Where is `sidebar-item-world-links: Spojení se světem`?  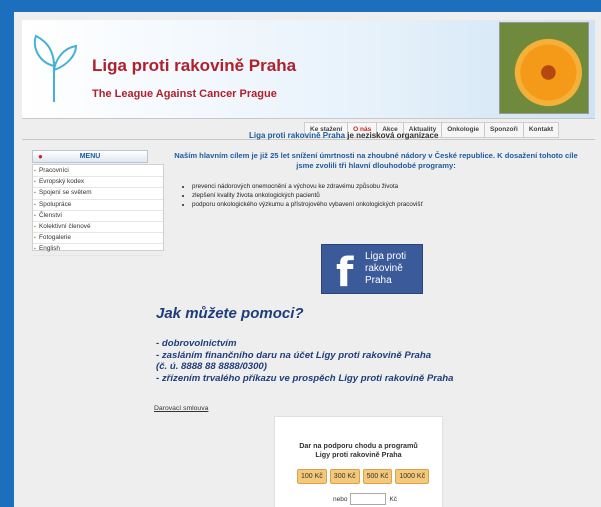 sidebar-item-world-links: Spojení se světem is located at coordinates (98, 194).